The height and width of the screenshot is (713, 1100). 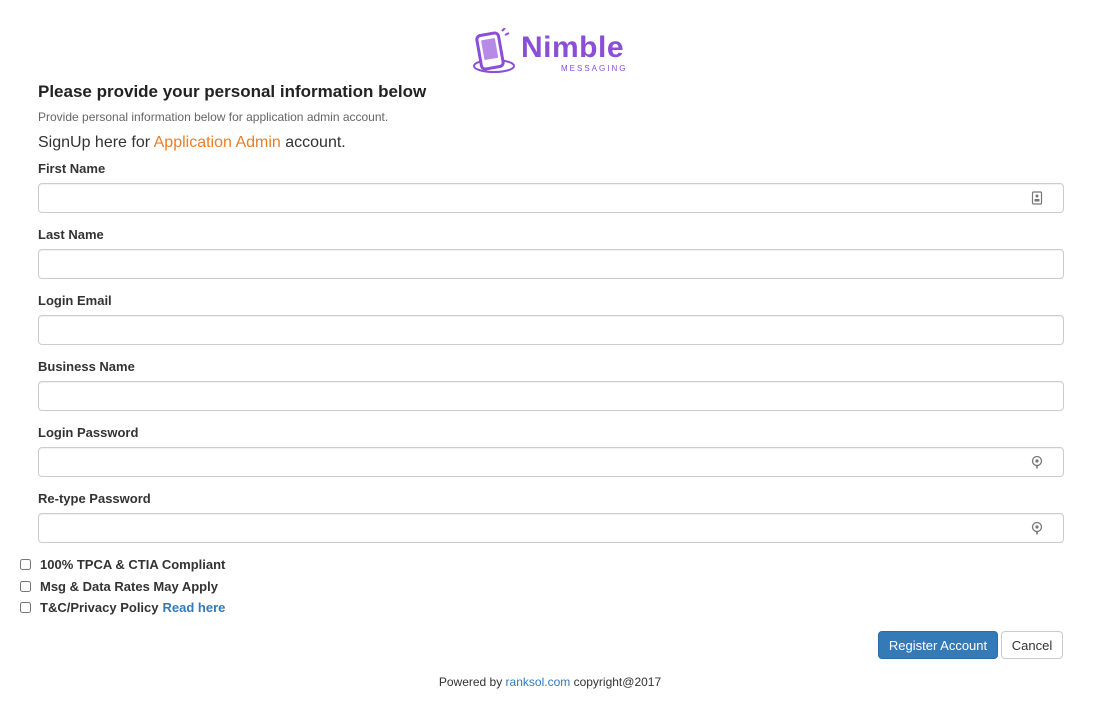 What do you see at coordinates (539, 461) in the screenshot?
I see `login-password-input` at bounding box center [539, 461].